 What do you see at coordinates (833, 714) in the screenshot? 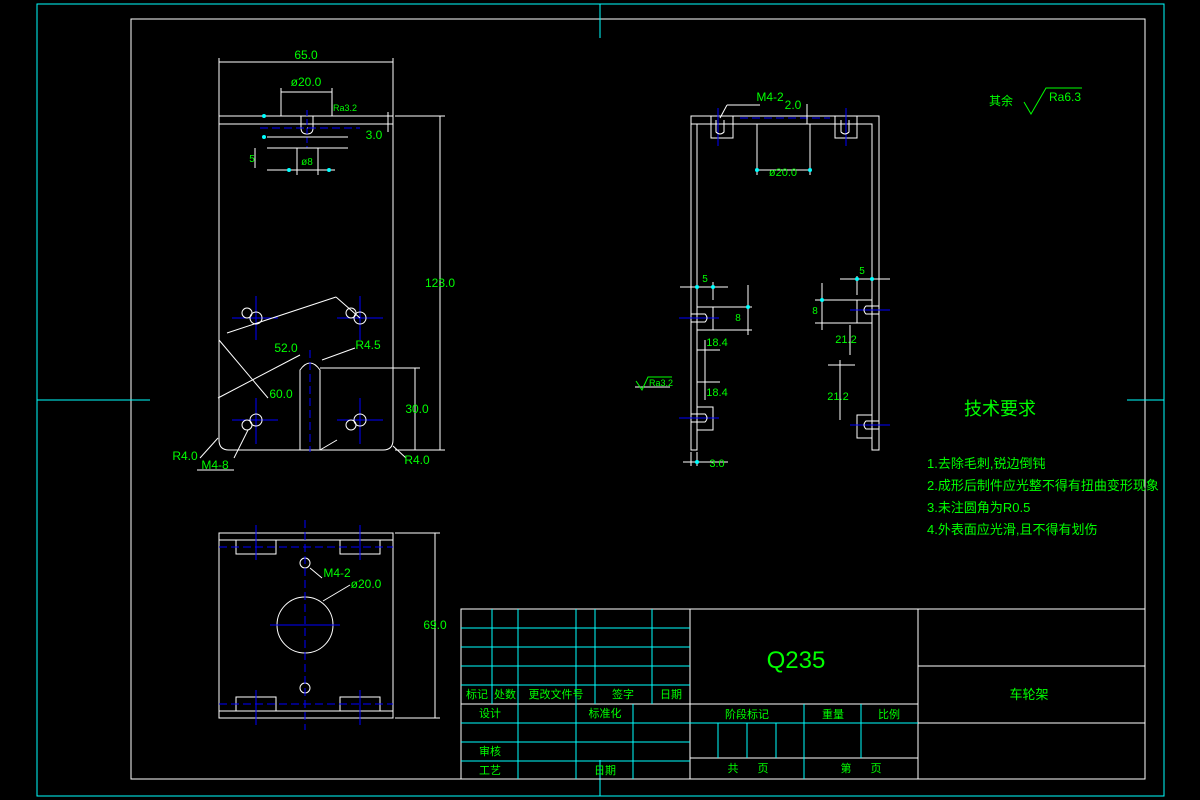
I see `weight-label: 重量` at bounding box center [833, 714].